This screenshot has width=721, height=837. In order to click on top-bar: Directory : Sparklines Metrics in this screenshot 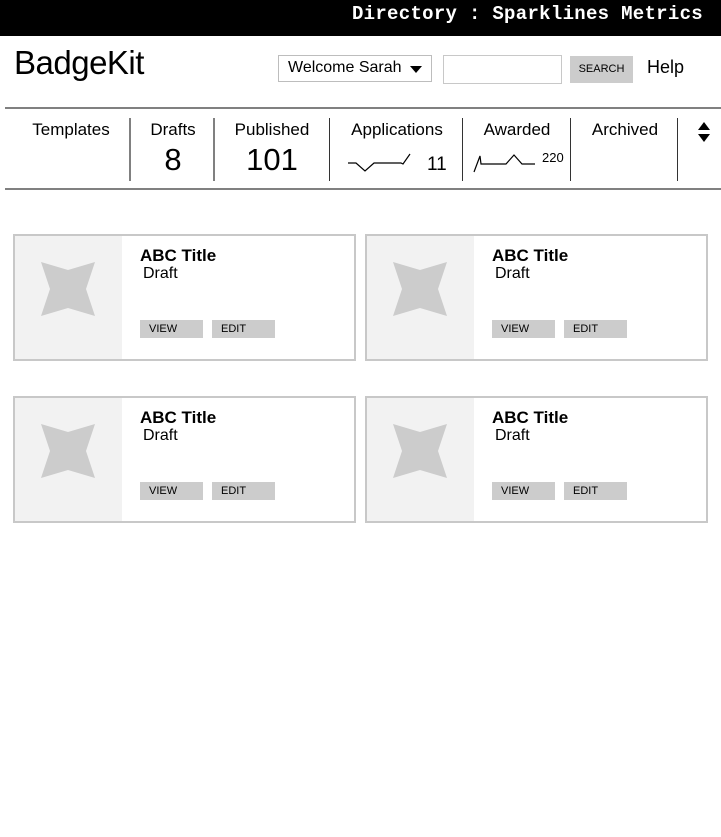, I will do `click(360, 18)`.